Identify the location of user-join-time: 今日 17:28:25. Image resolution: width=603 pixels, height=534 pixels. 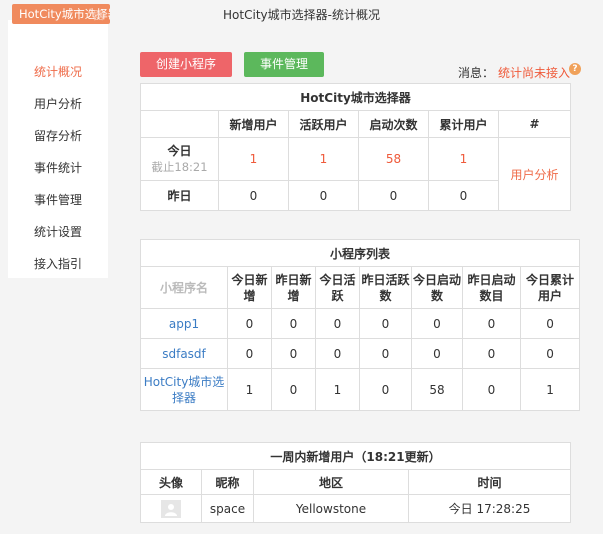
(489, 508).